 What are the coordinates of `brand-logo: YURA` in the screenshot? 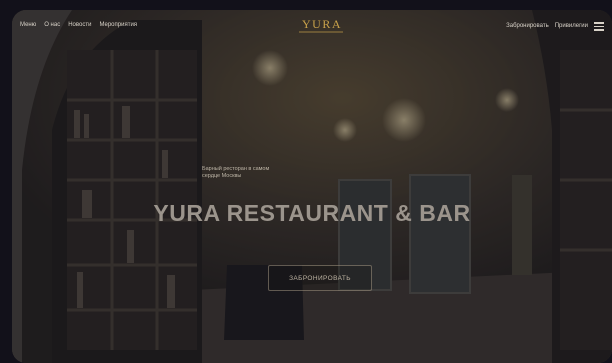 It's located at (322, 24).